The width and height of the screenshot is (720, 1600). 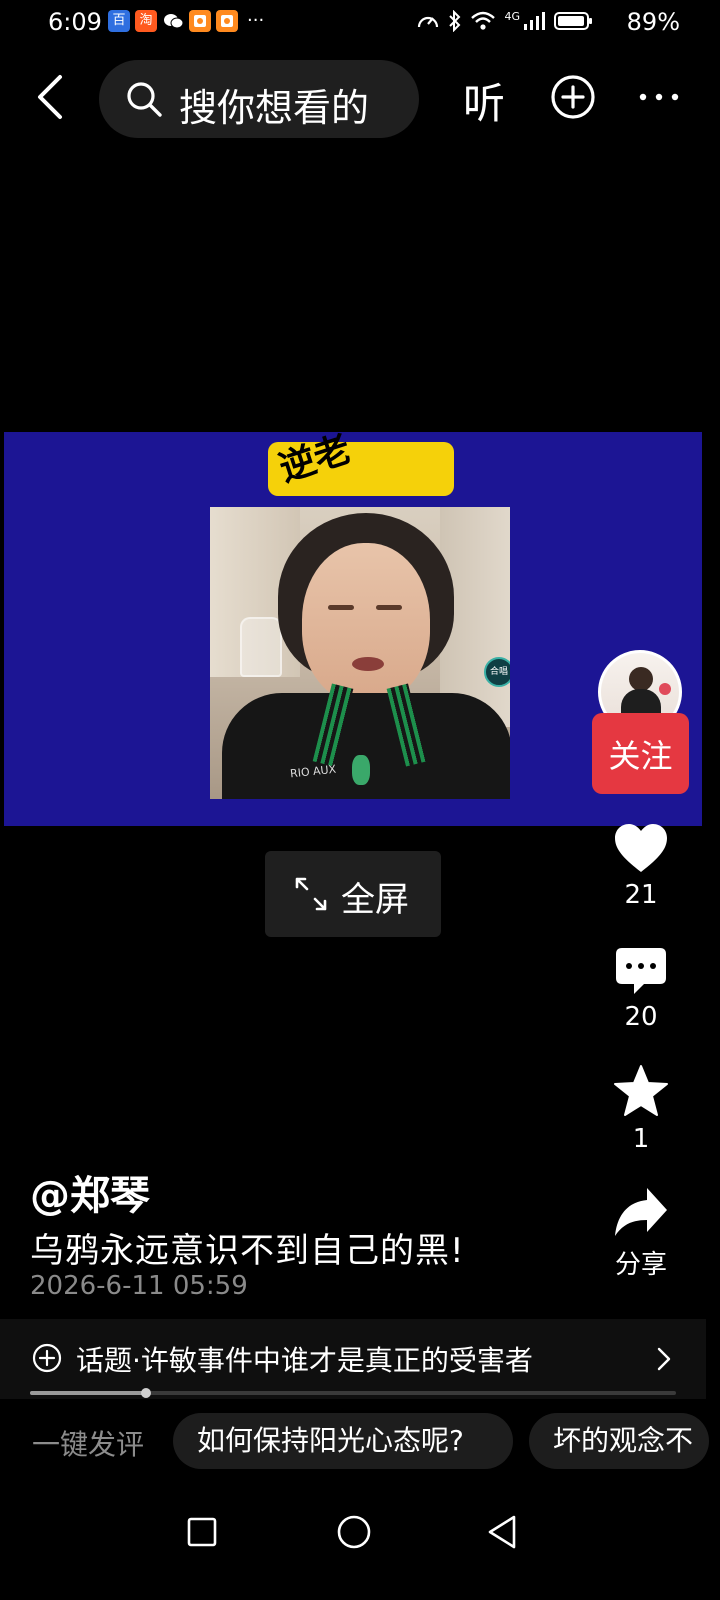 What do you see at coordinates (186, 21) in the screenshot?
I see `status-app-icons: 百 淘 ···` at bounding box center [186, 21].